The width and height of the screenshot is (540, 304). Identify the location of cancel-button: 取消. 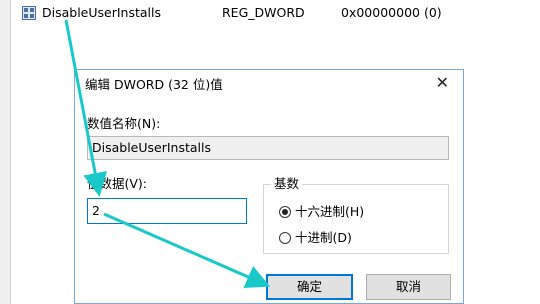
(408, 287).